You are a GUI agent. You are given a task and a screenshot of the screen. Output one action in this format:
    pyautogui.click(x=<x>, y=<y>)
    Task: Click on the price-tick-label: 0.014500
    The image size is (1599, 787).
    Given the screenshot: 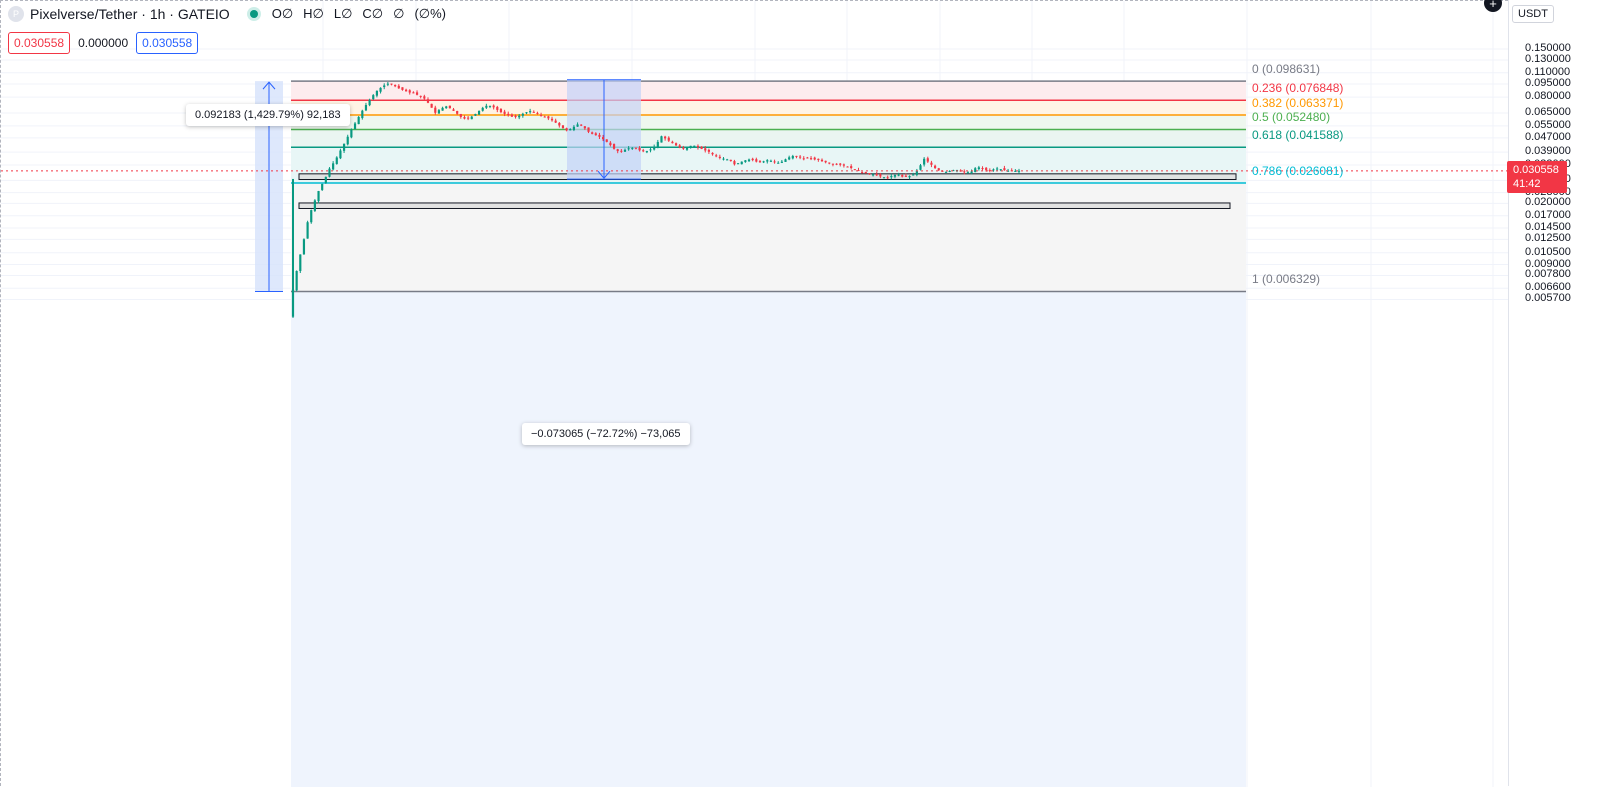 What is the action you would take?
    pyautogui.click(x=1548, y=226)
    